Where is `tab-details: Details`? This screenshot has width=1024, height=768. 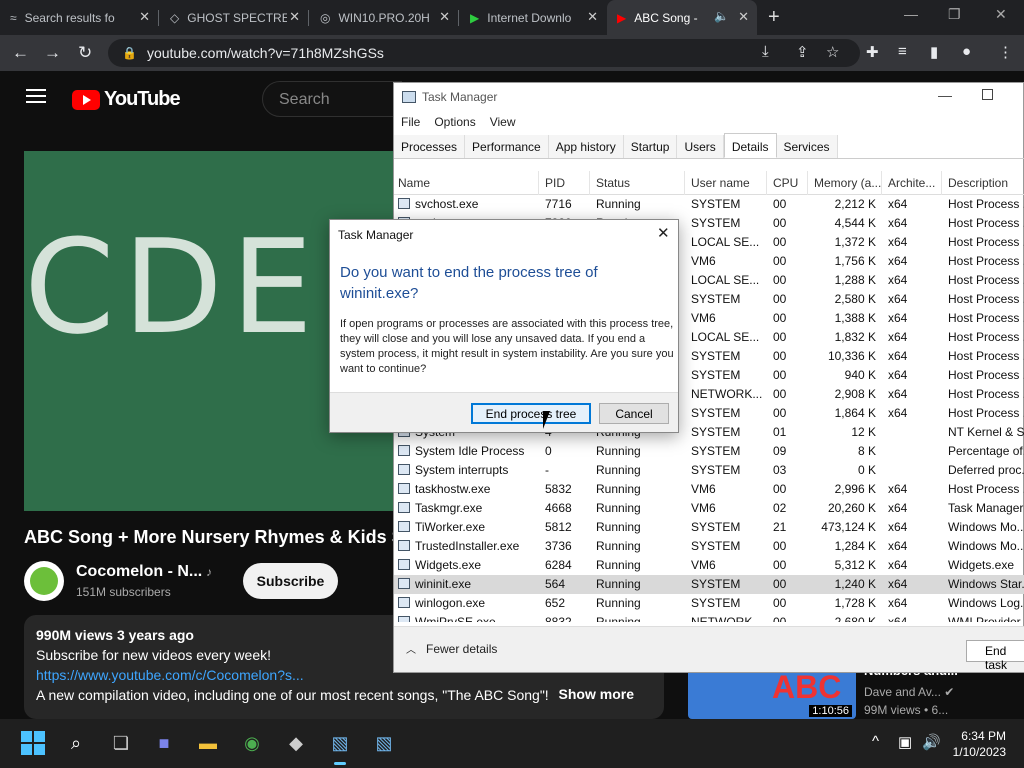 tab-details: Details is located at coordinates (750, 145).